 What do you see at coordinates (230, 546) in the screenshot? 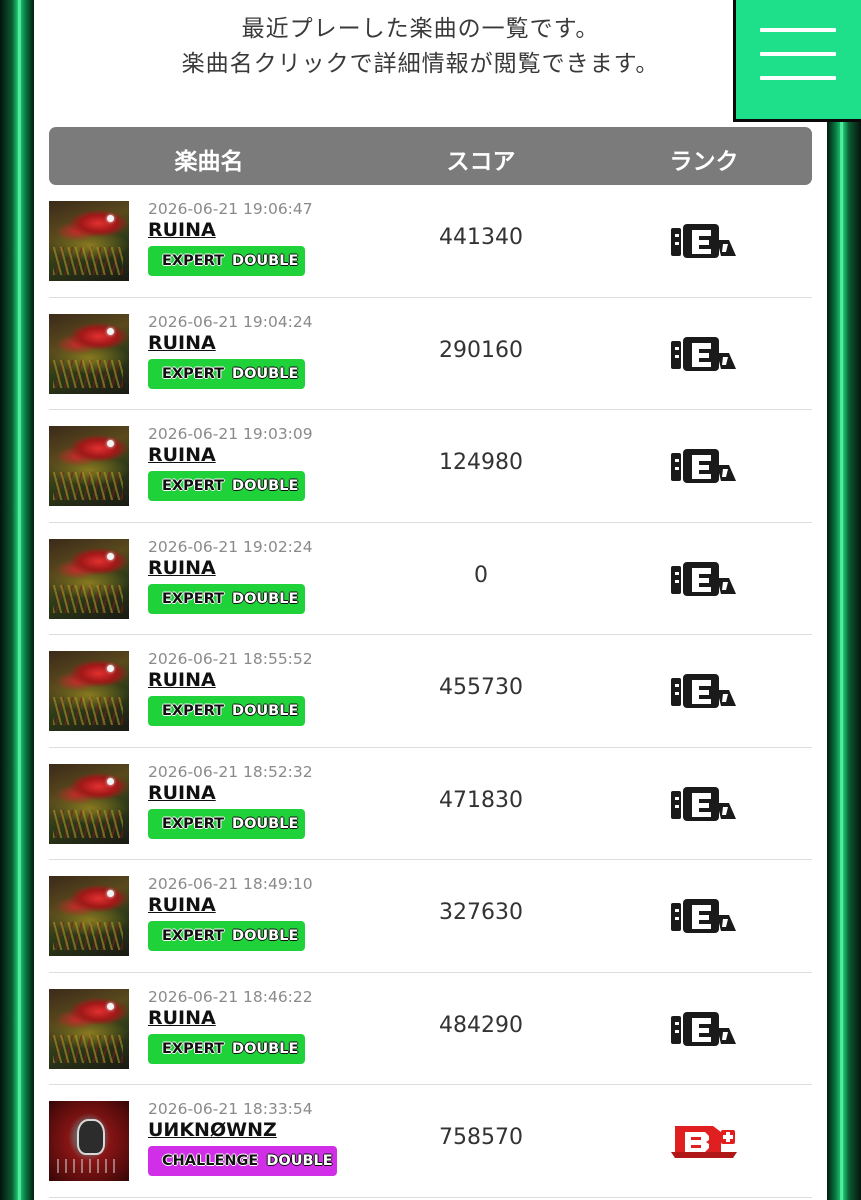
I see `played-at: 2026-06-21 19:02:24` at bounding box center [230, 546].